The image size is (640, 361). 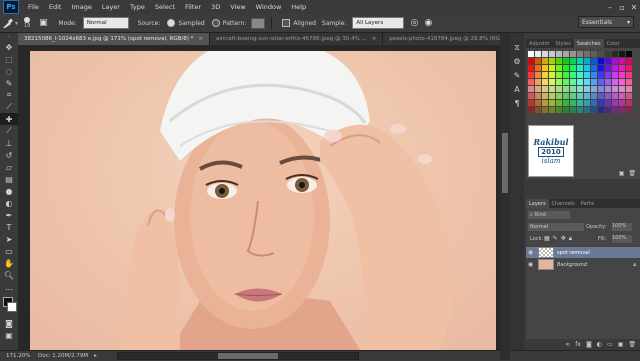 I want to click on workspace-select: Essentials ▾, so click(x=606, y=22).